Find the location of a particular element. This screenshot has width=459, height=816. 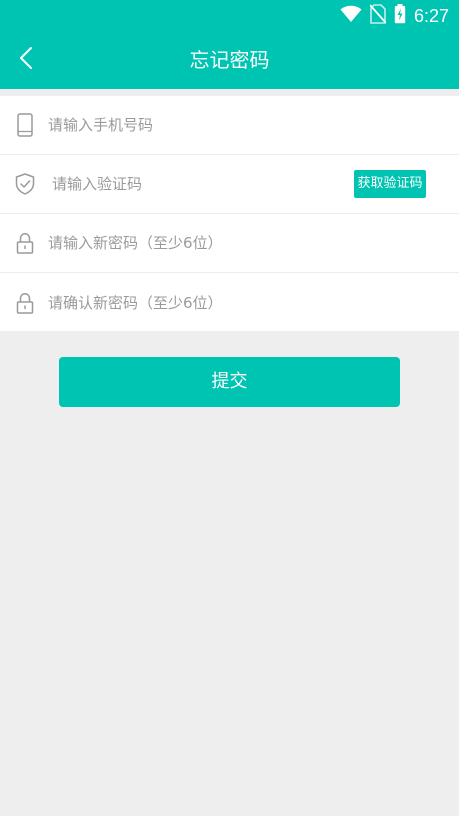

confirm-password-input is located at coordinates (188, 302).